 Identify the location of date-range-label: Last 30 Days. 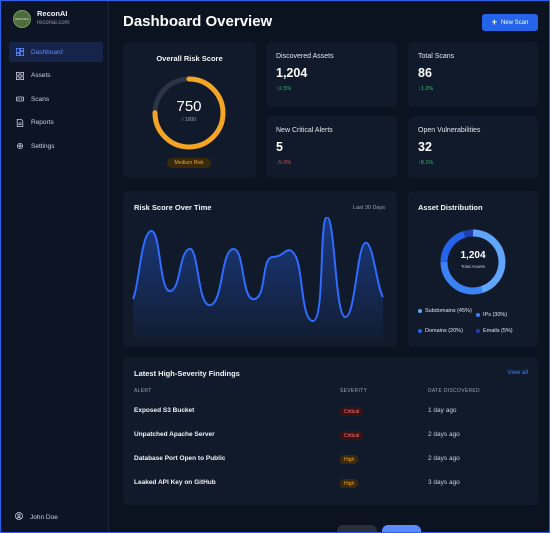
(369, 208).